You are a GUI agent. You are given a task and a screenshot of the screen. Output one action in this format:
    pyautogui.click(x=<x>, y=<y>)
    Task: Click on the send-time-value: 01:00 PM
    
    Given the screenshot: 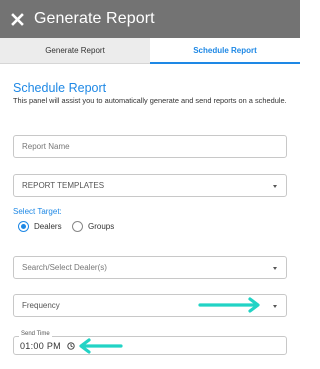 What is the action you would take?
    pyautogui.click(x=40, y=346)
    